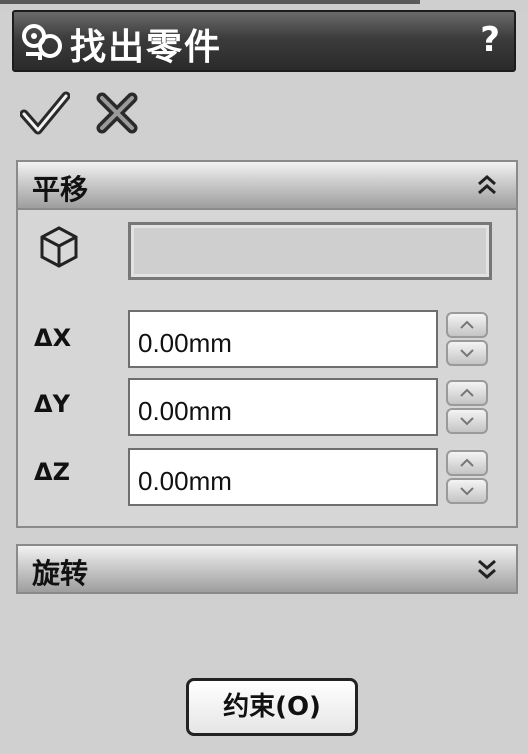 The image size is (528, 754). I want to click on delta-x-spinner, so click(467, 339).